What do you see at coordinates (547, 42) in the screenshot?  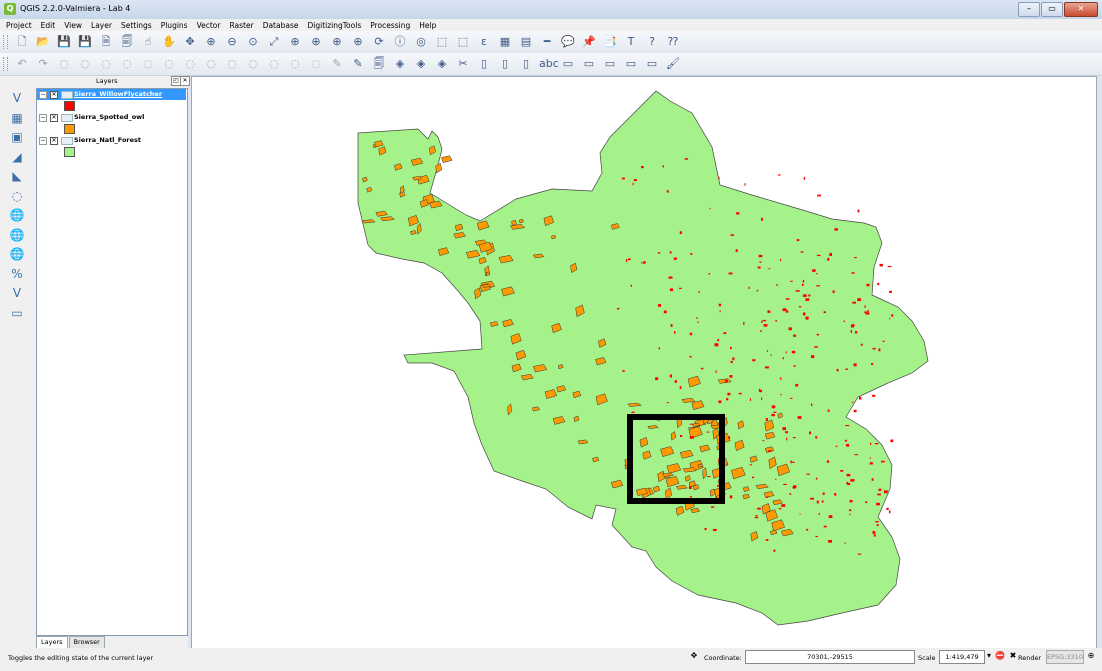 I see `measure-line-icon: ━` at bounding box center [547, 42].